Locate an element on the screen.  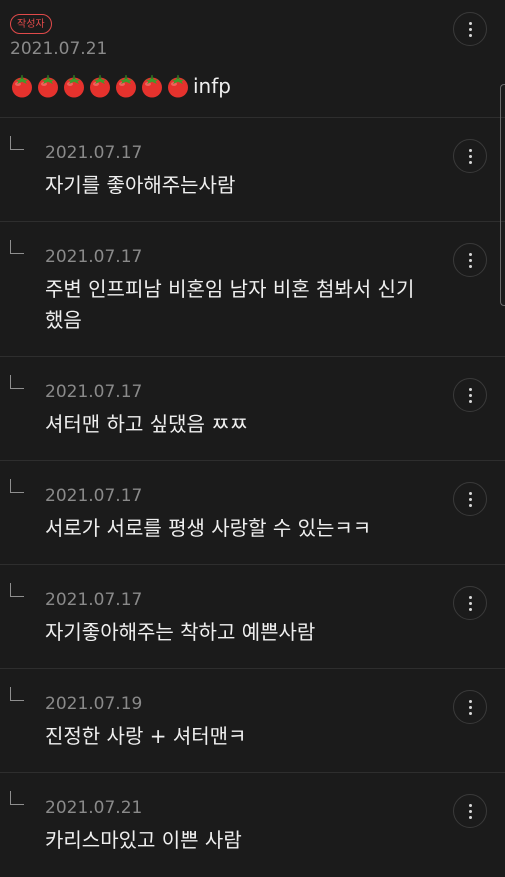
tomato-emoji-row is located at coordinates (101, 86).